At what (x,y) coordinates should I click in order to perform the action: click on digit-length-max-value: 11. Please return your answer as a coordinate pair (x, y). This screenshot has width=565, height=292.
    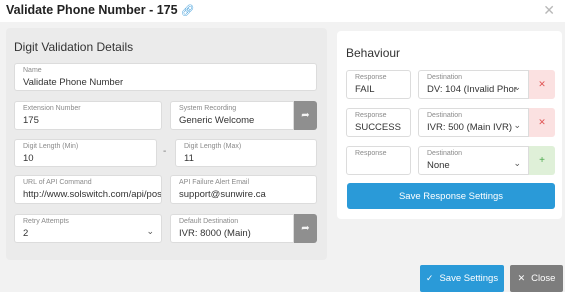
    Looking at the image, I should click on (189, 158).